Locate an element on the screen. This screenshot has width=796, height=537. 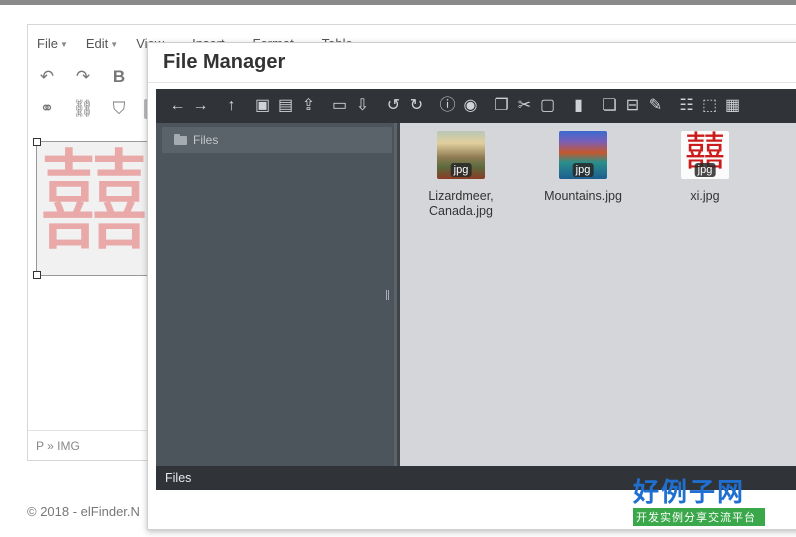
folder-icon is located at coordinates (180, 139).